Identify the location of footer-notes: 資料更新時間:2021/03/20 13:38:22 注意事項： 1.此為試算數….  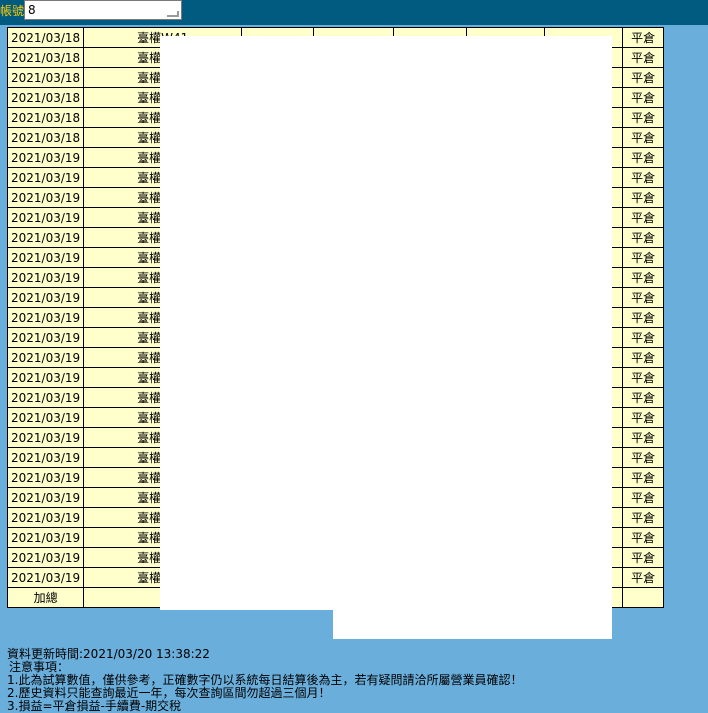
(357, 680).